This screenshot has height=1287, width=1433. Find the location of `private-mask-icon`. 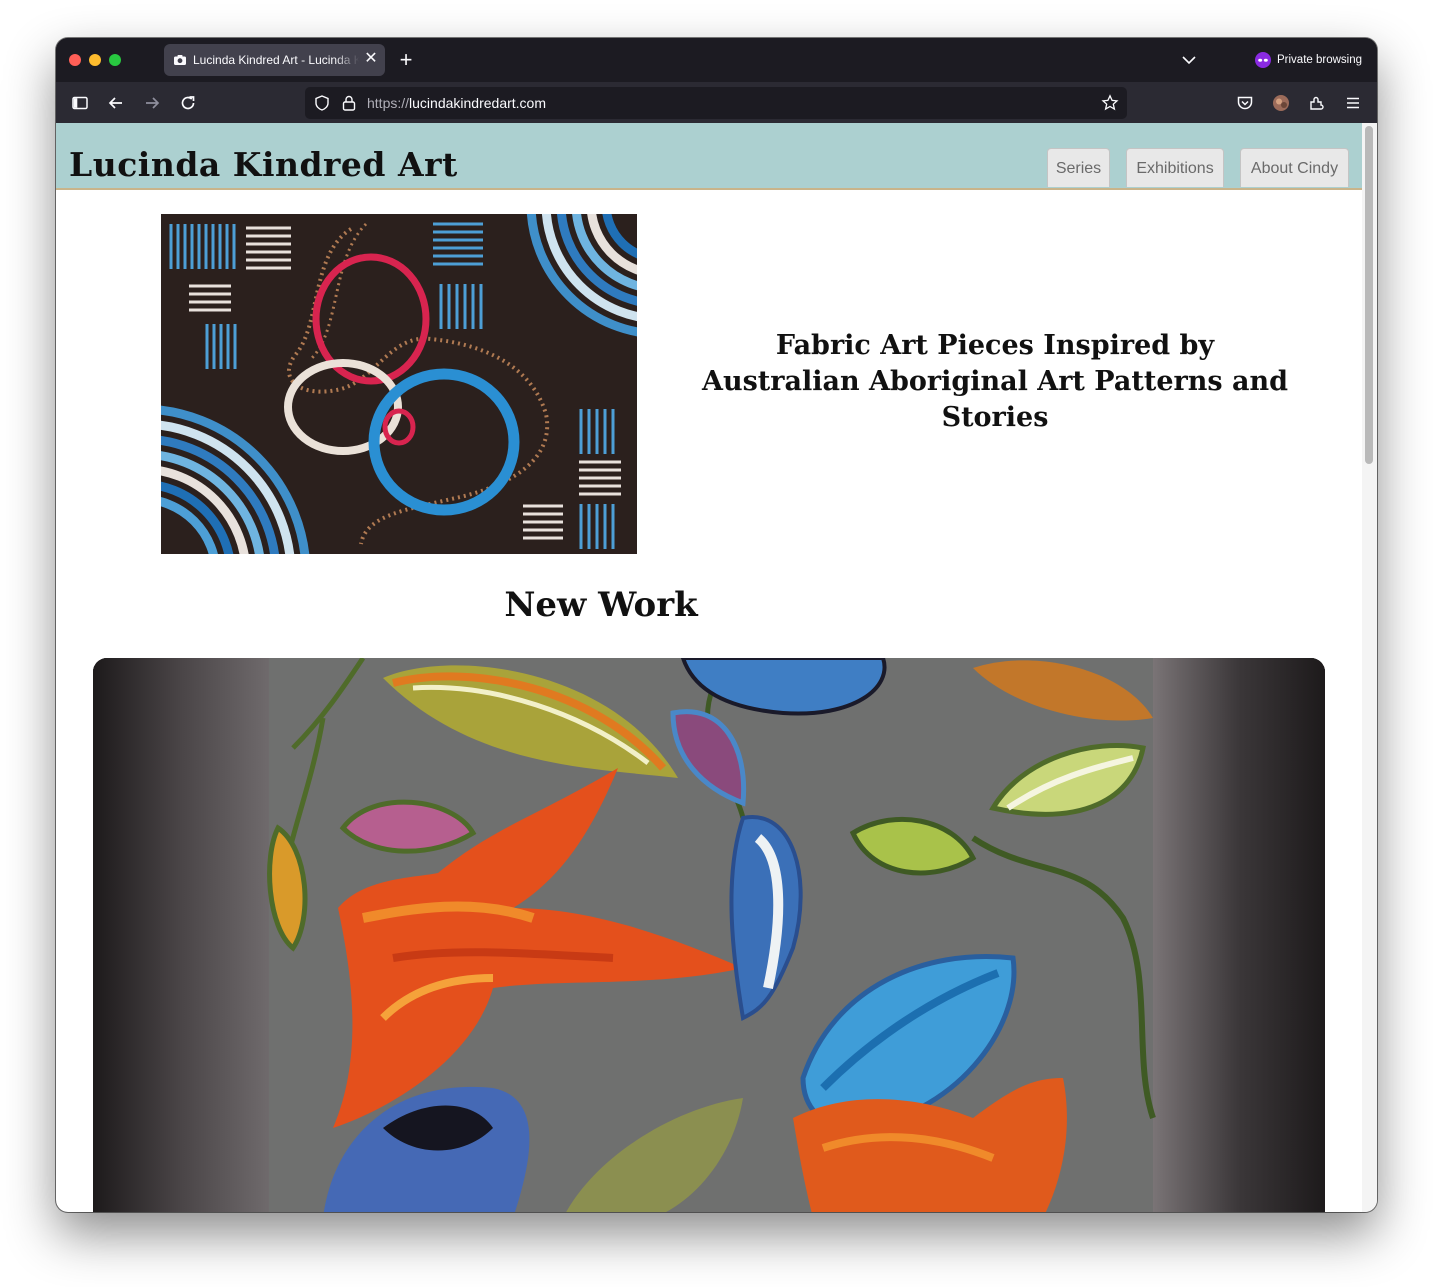

private-mask-icon is located at coordinates (1263, 60).